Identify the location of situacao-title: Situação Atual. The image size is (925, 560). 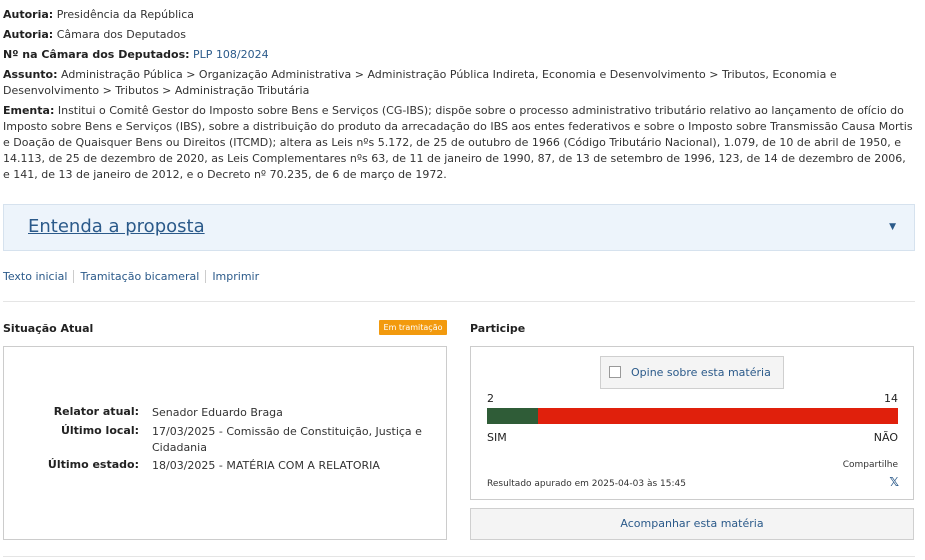
(48, 328).